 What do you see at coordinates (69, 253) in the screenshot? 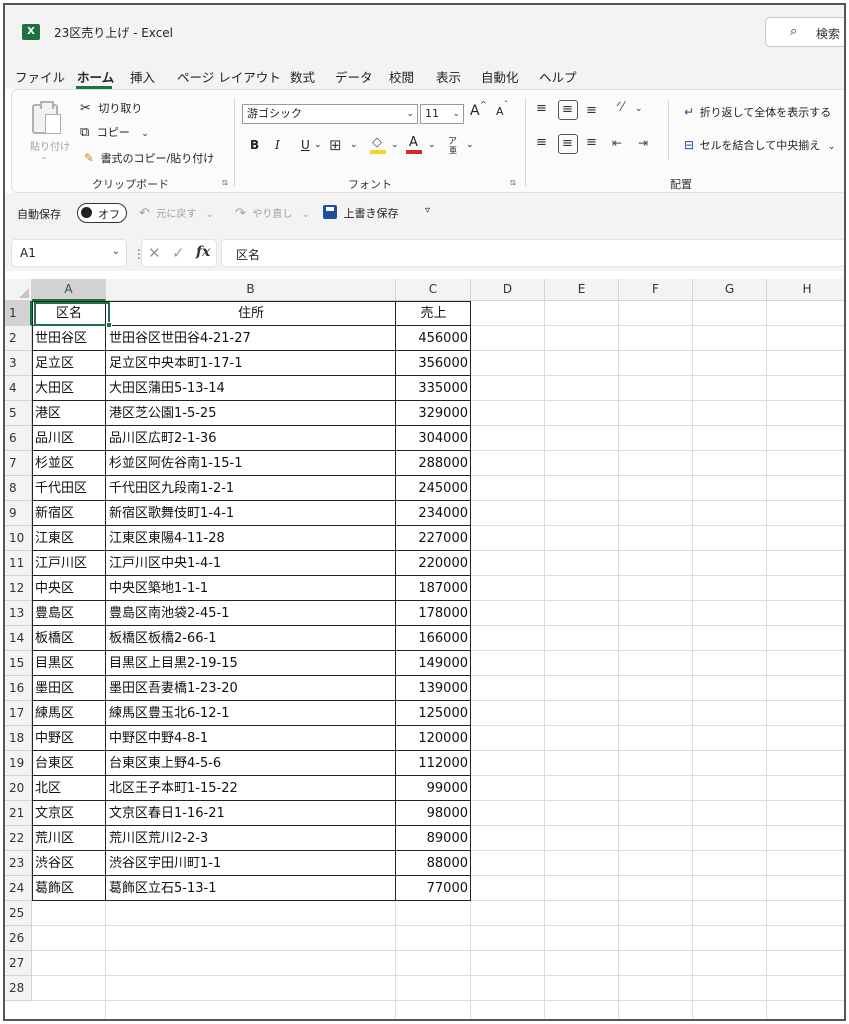
I see `name-box: A1 ⌄` at bounding box center [69, 253].